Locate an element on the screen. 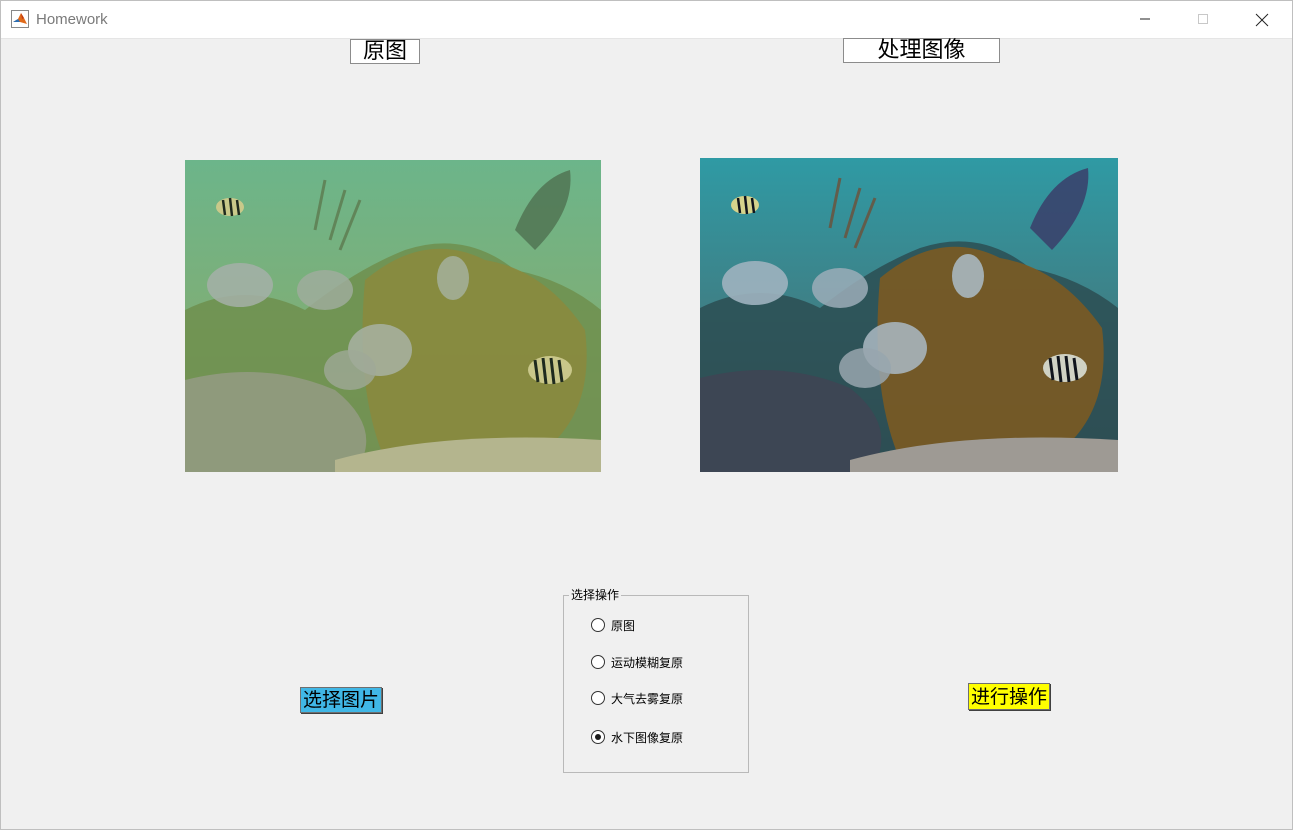 This screenshot has height=830, width=1293. original-image is located at coordinates (393, 316).